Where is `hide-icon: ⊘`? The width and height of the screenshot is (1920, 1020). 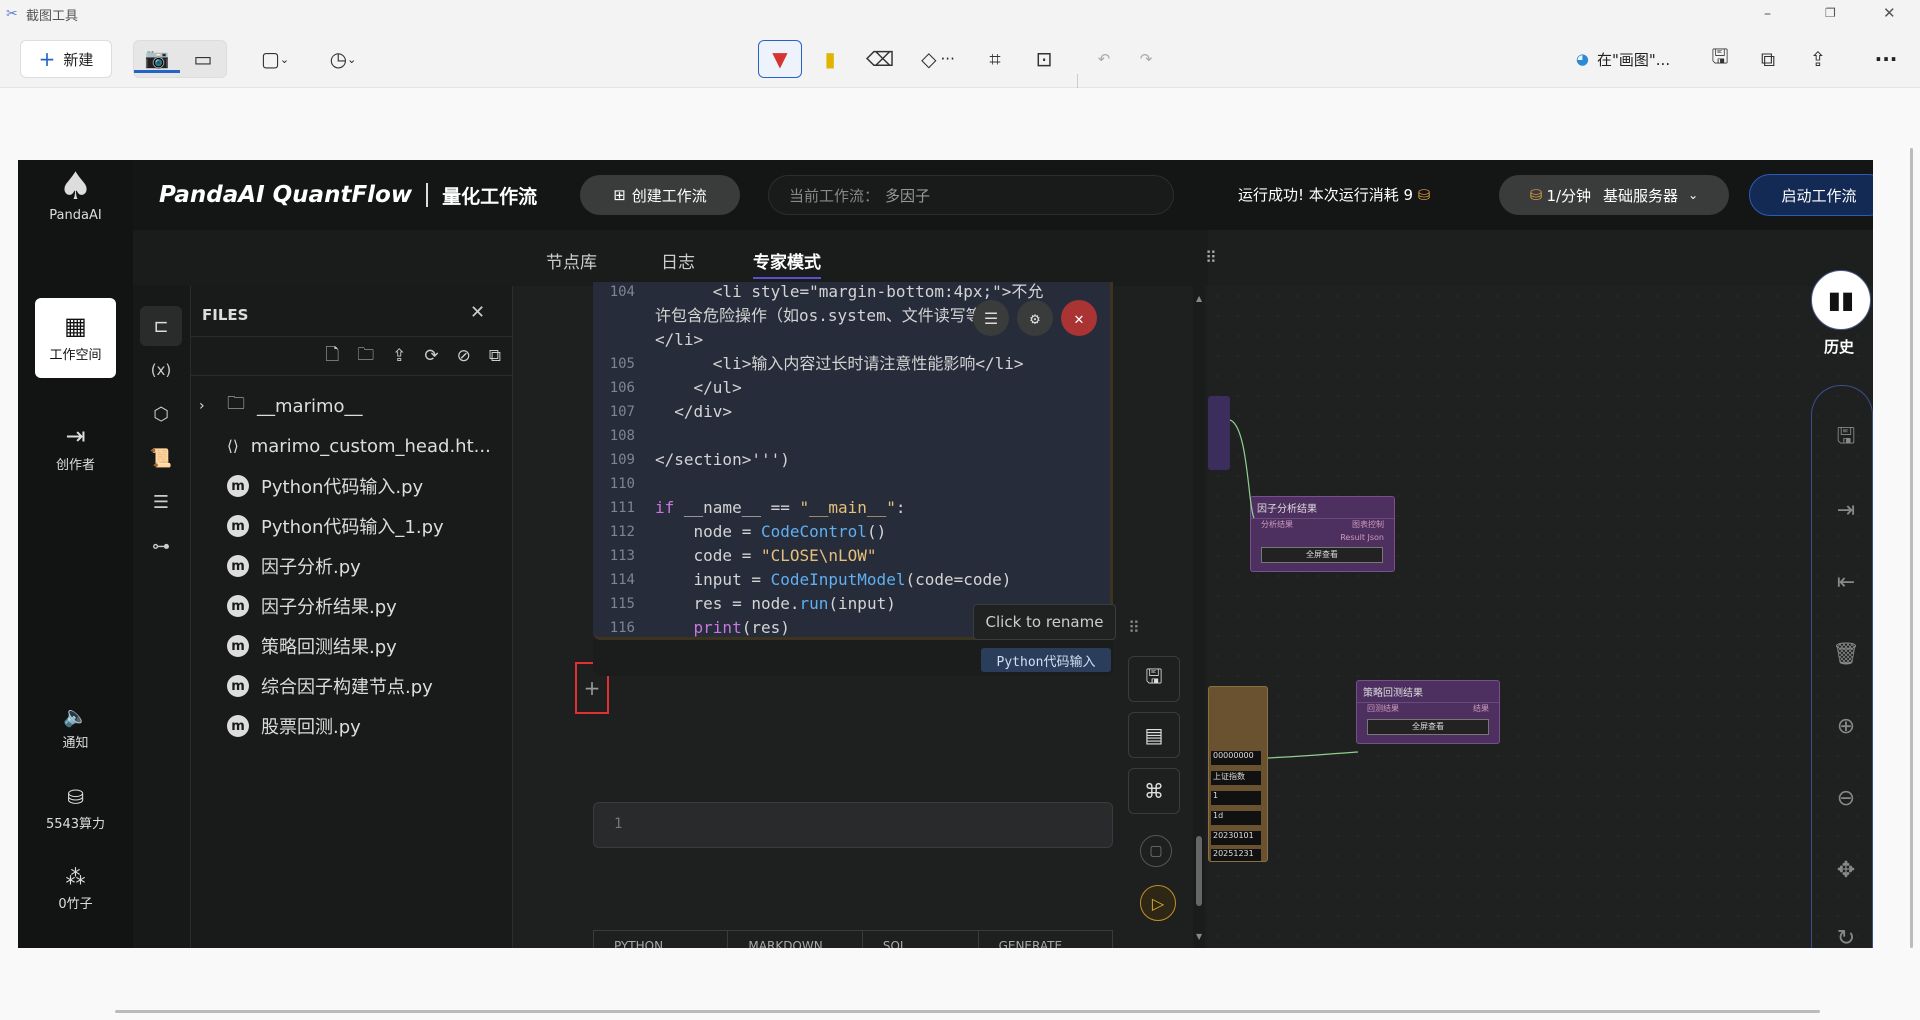 hide-icon: ⊘ is located at coordinates (464, 356).